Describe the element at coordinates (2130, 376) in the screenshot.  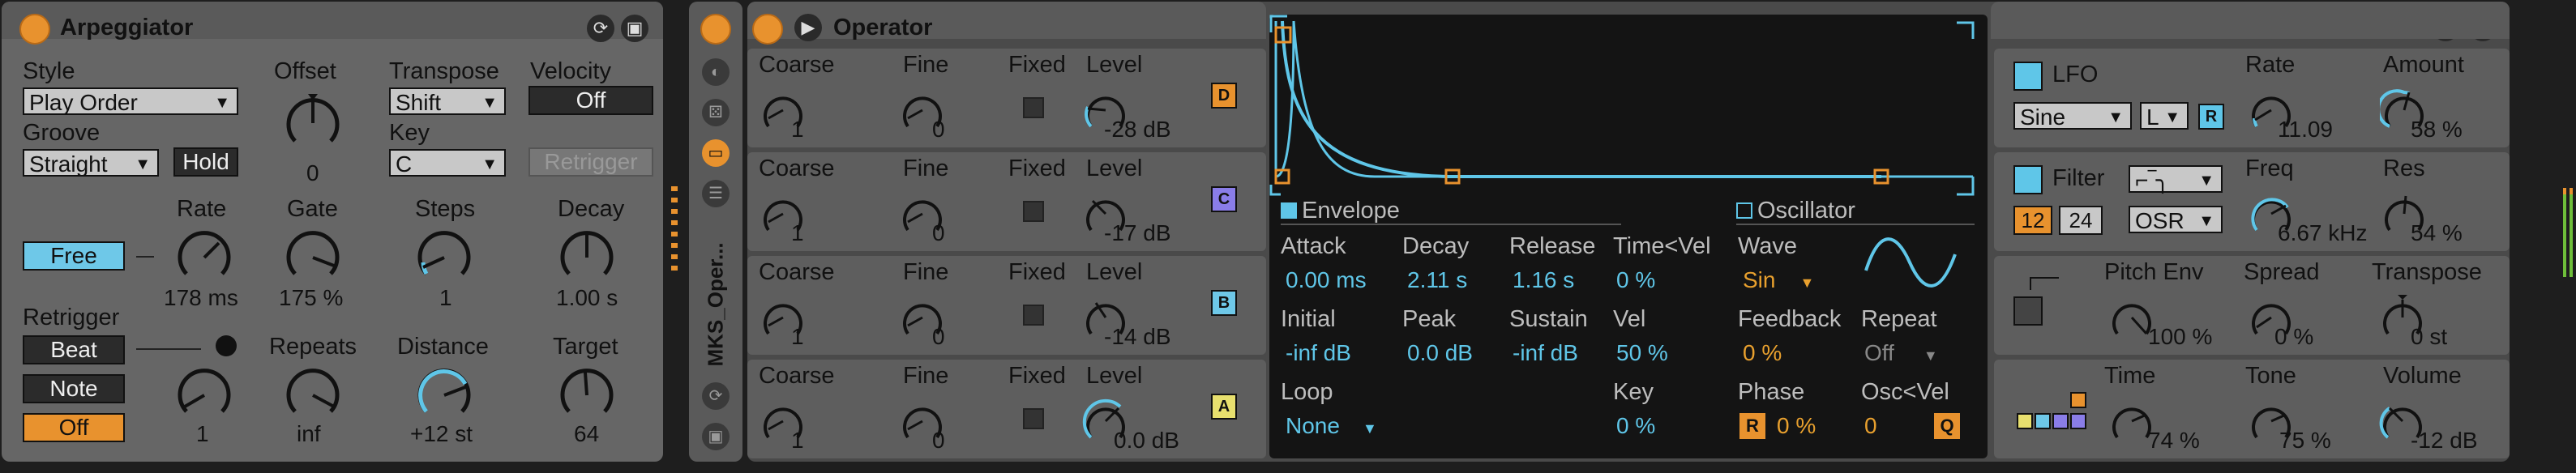
I see `time-label: Time` at that location.